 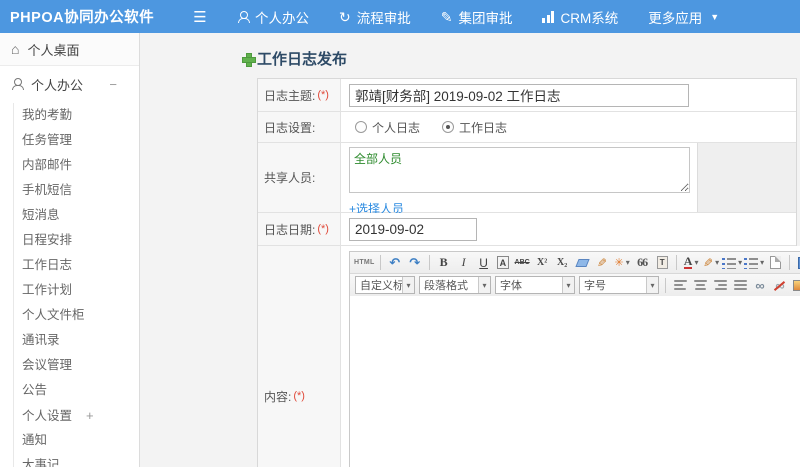 I want to click on sidebar-item-sms: 手机短信, so click(x=76, y=190).